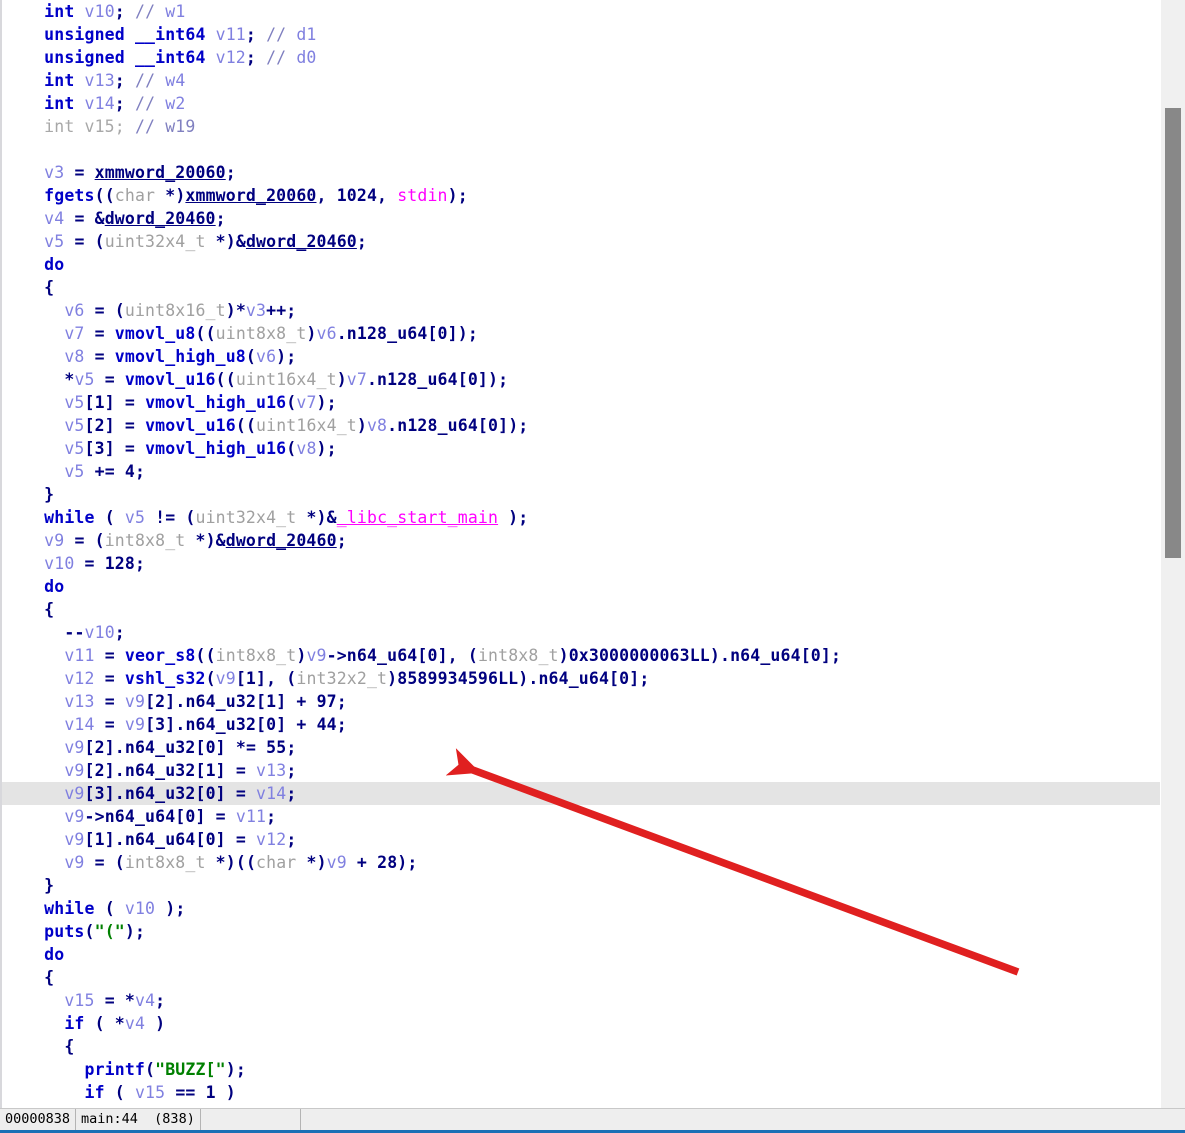  I want to click on code-line: unsigned __int64 v12; // d0, so click(581, 57).